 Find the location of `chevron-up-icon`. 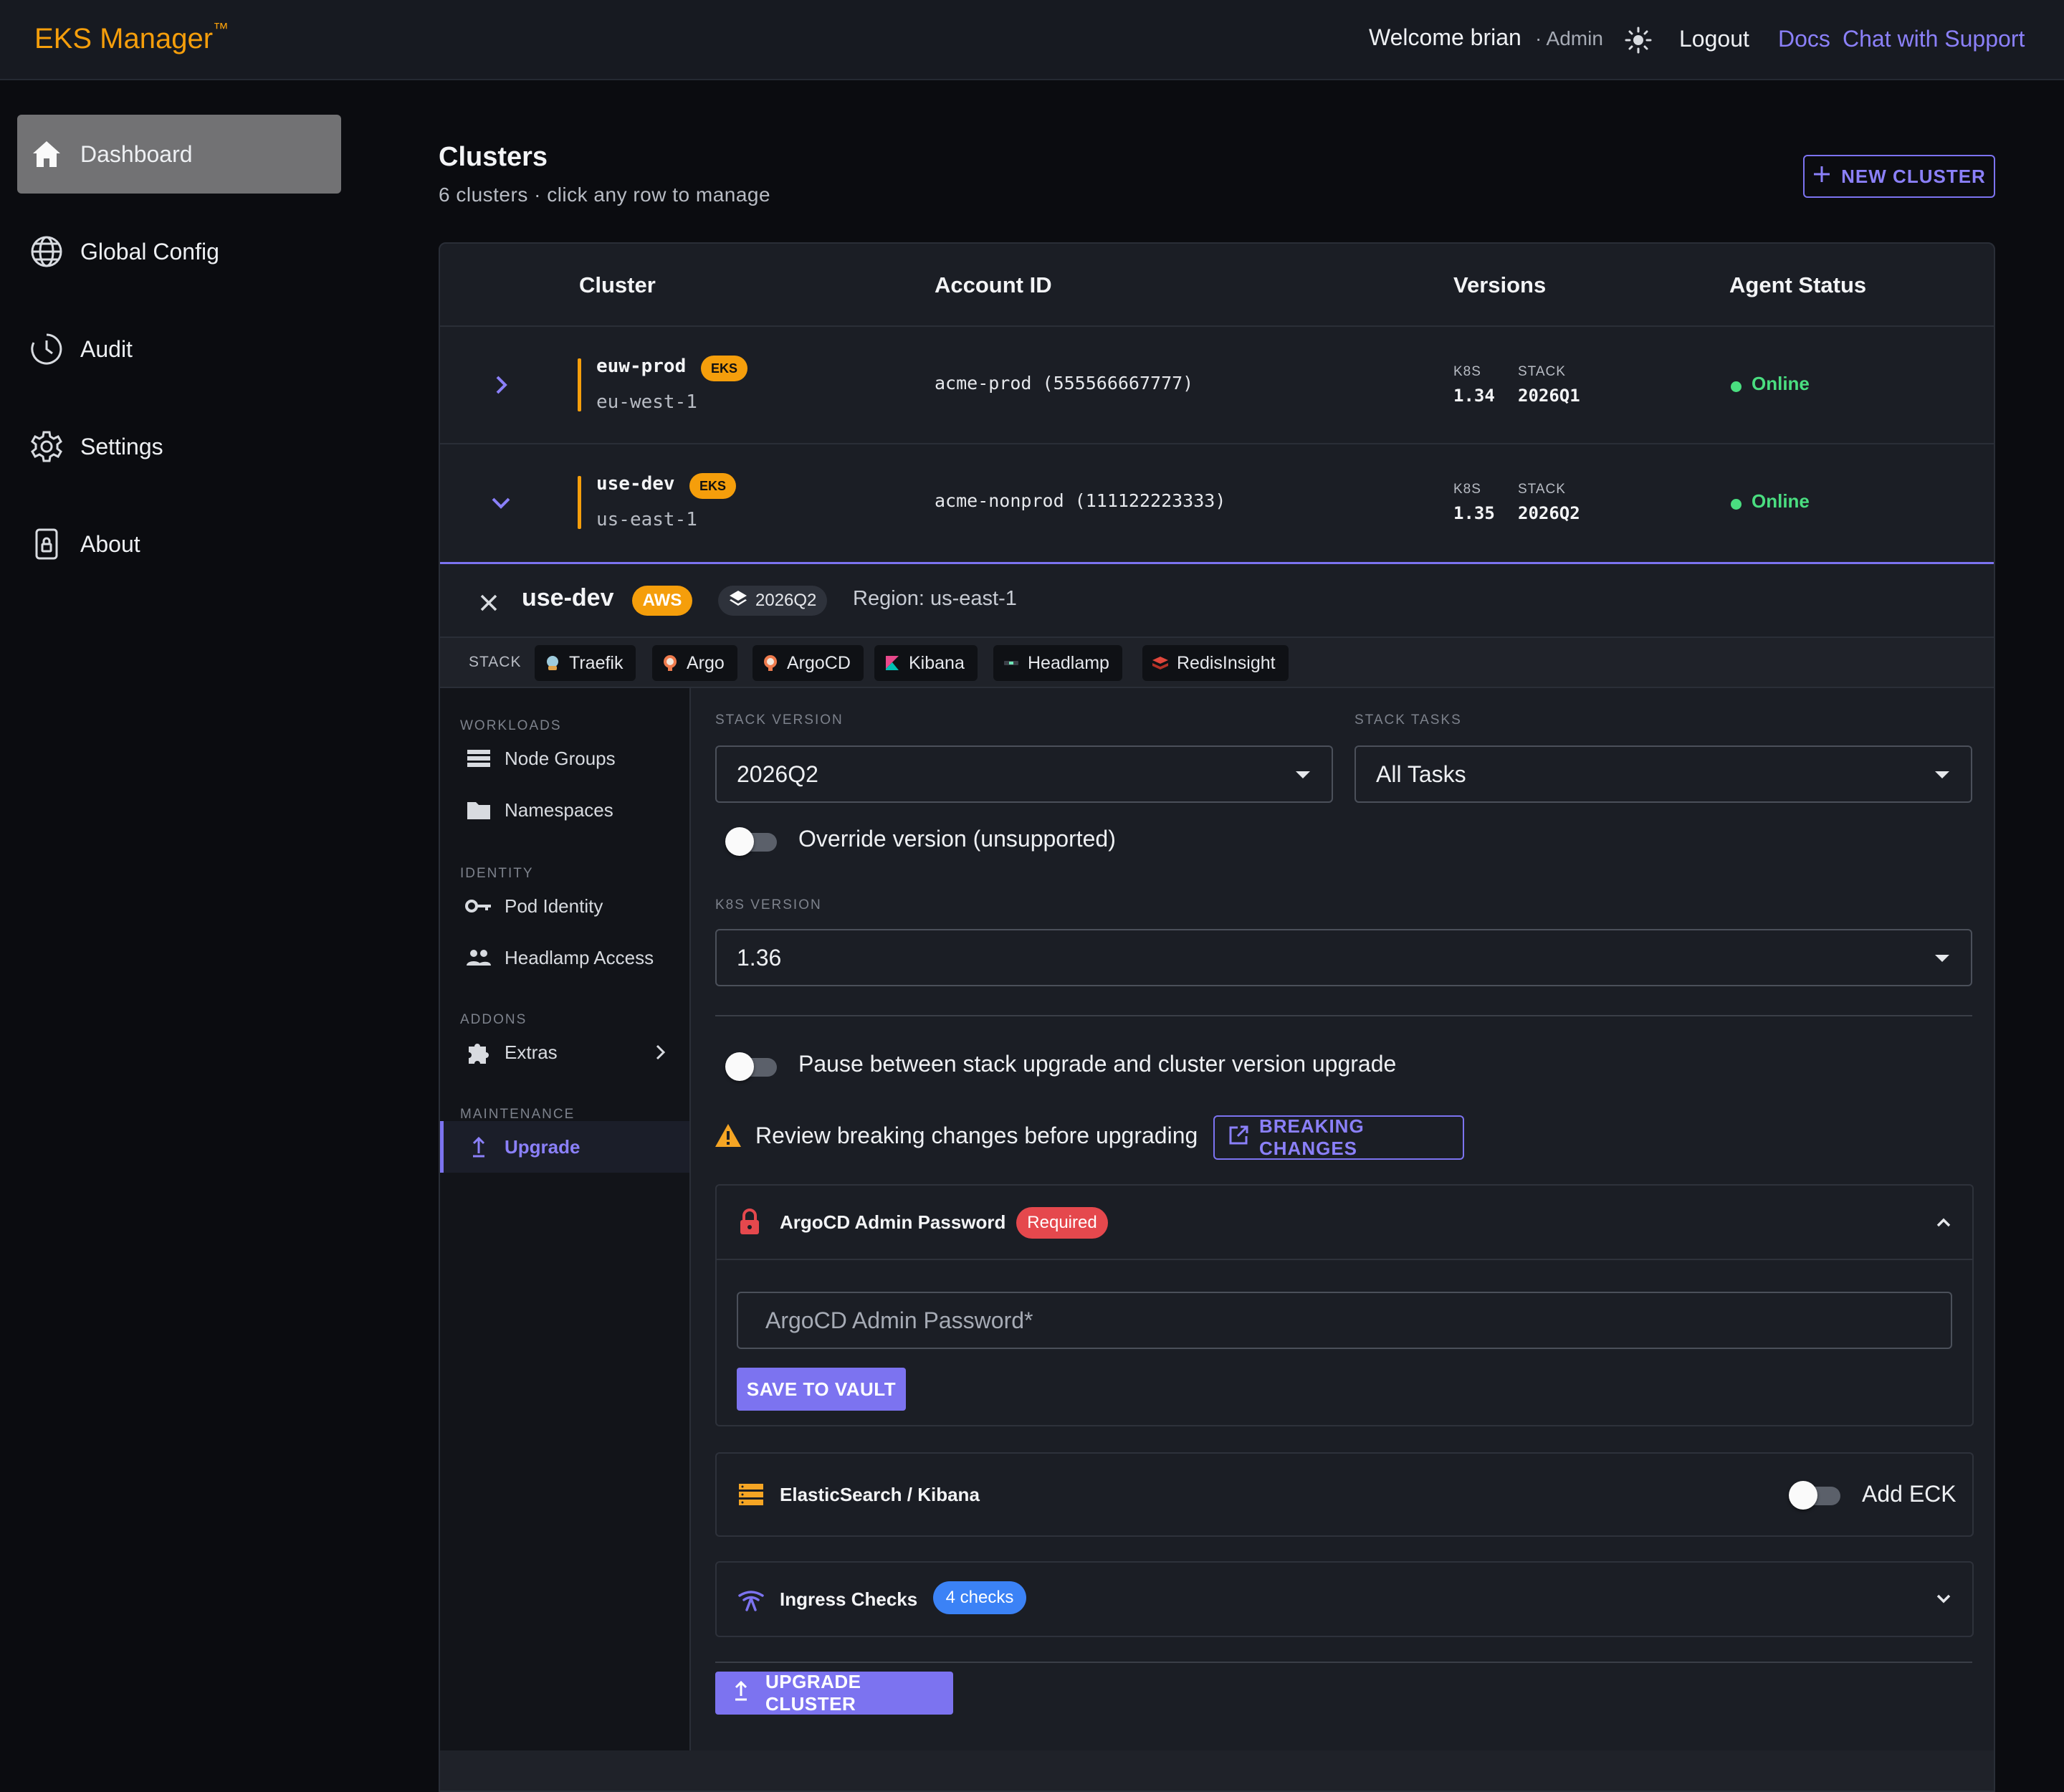

chevron-up-icon is located at coordinates (1943, 1224).